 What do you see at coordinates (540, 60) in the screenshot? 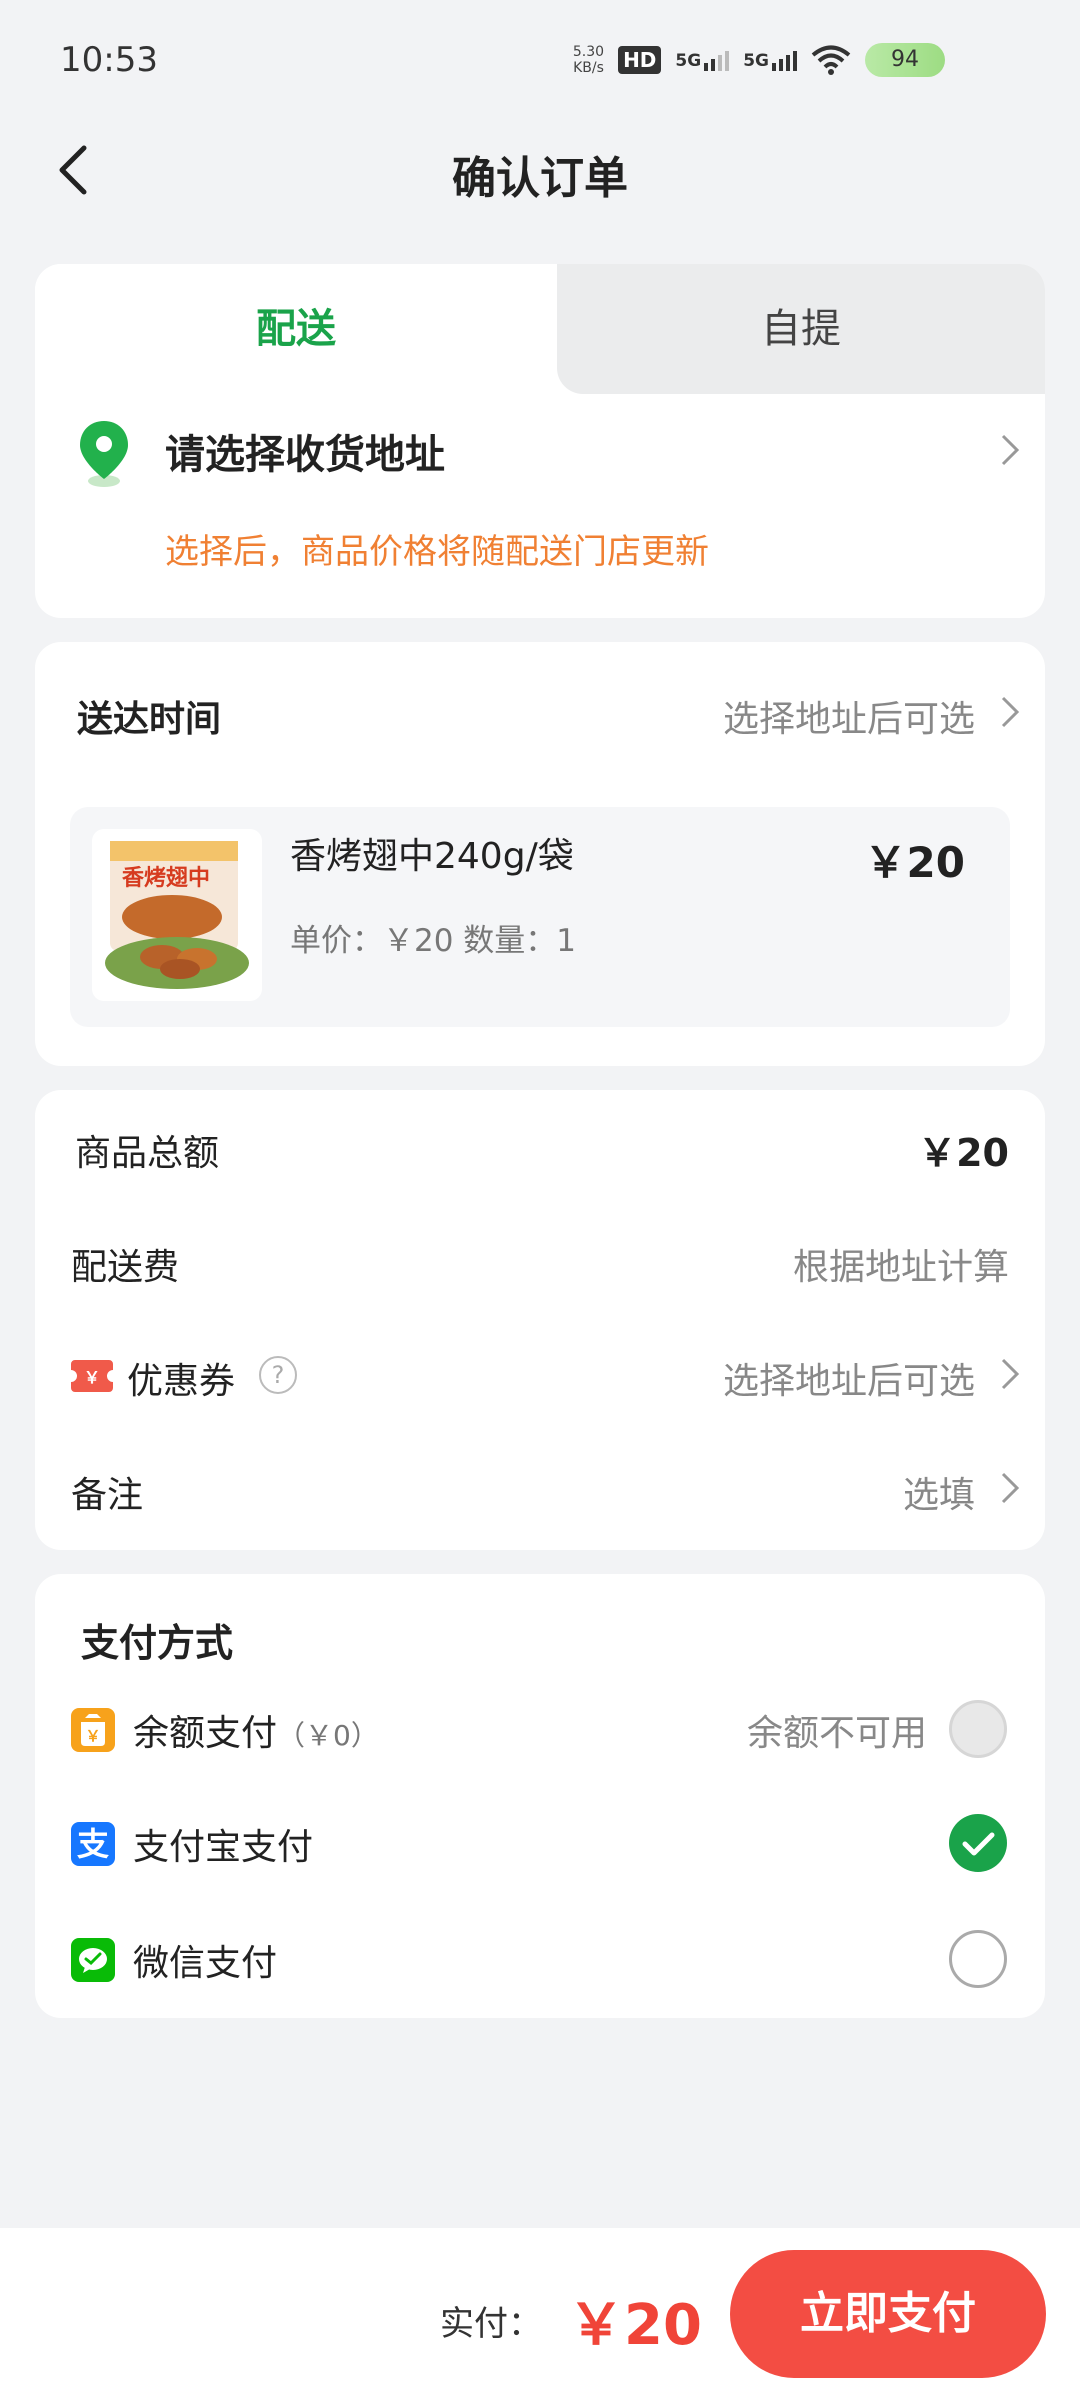
I see `status-bar: 10:53 5.30 KB/s HD 5G 5G 94` at bounding box center [540, 60].